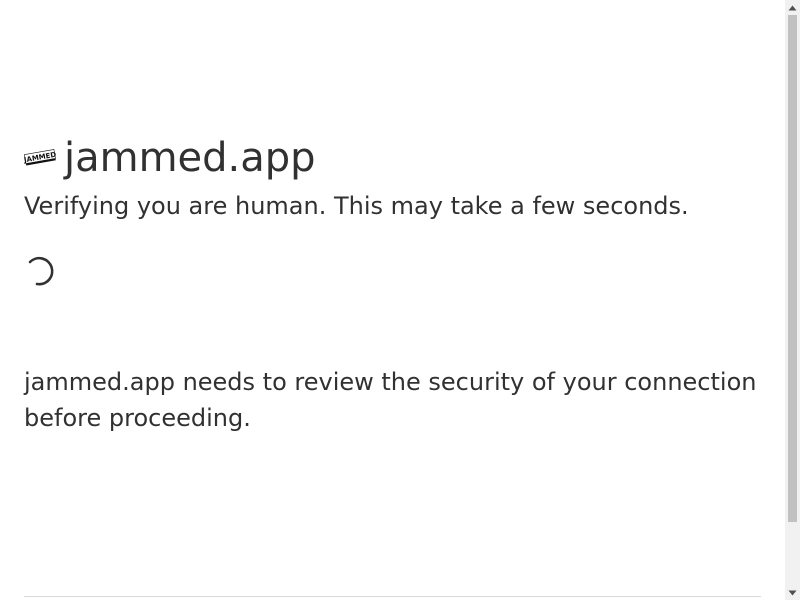  I want to click on vertical-scrollbar, so click(792, 300).